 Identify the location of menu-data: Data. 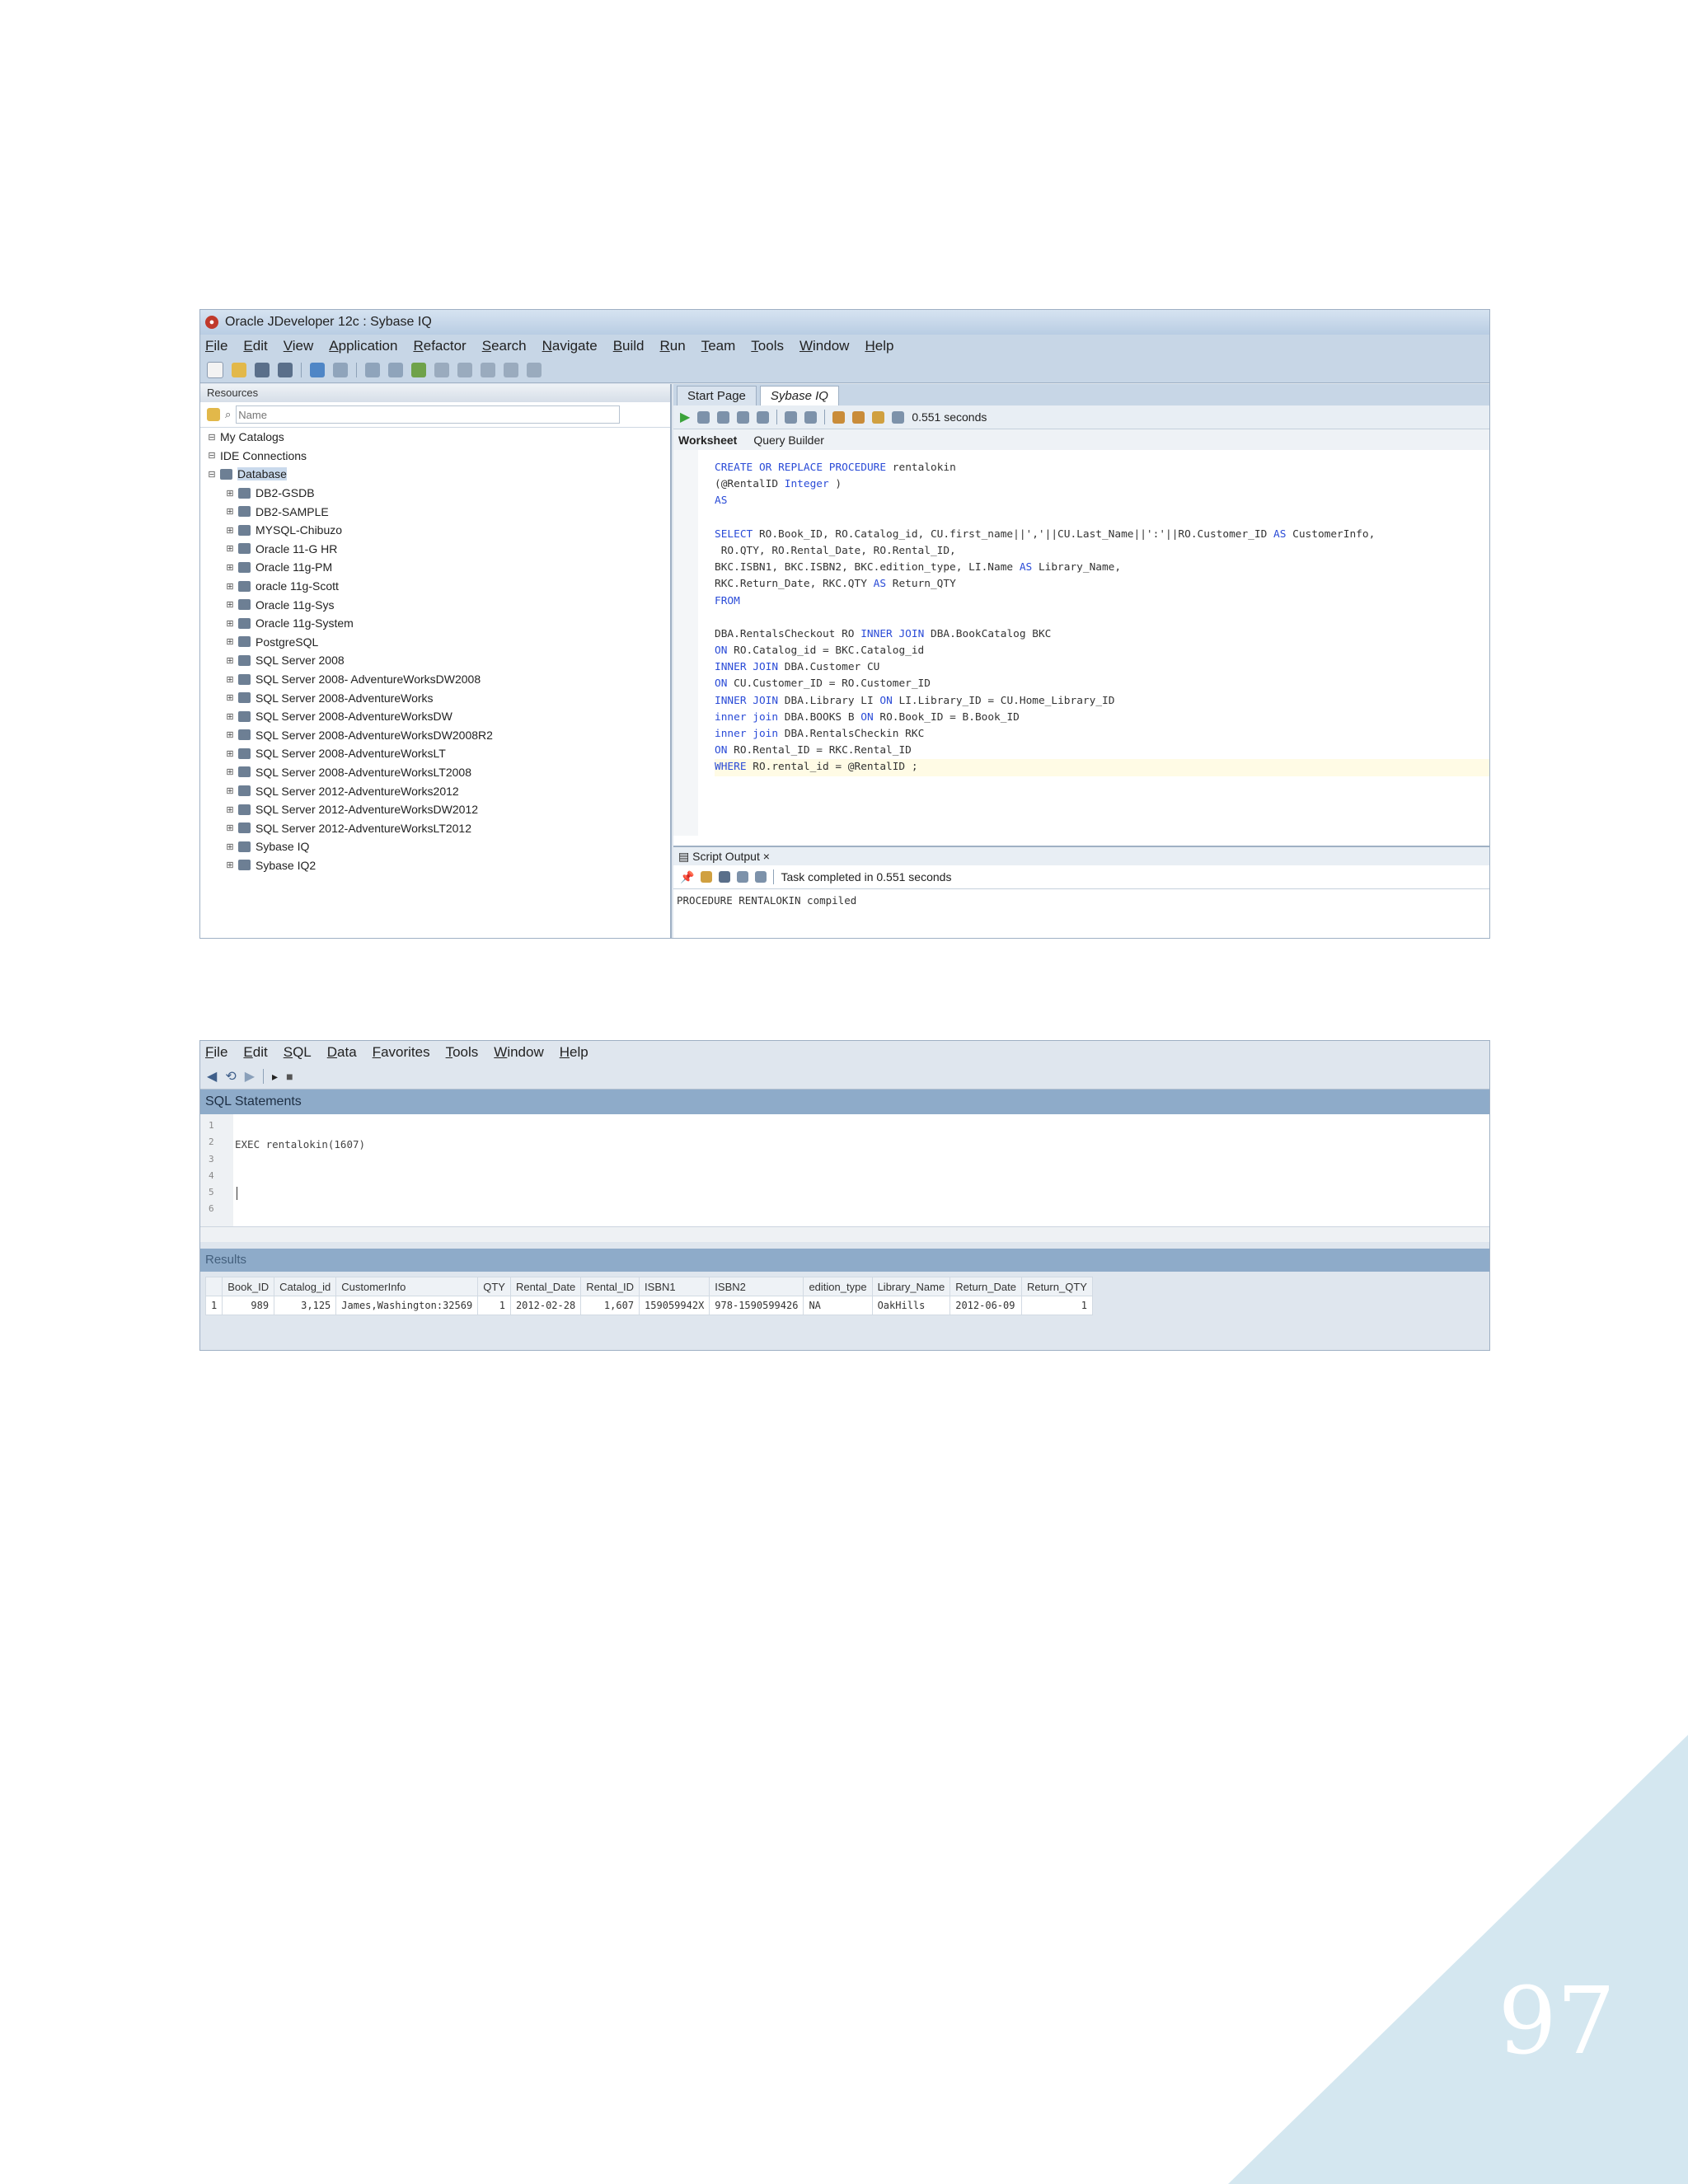
(342, 1052).